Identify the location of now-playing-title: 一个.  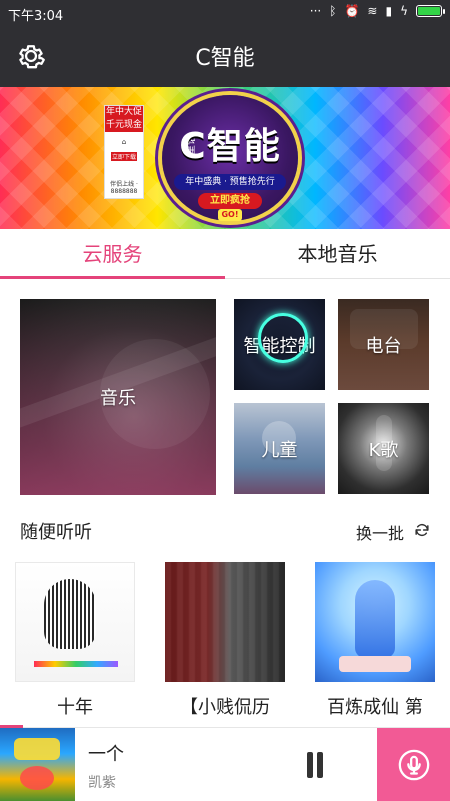
(106, 753).